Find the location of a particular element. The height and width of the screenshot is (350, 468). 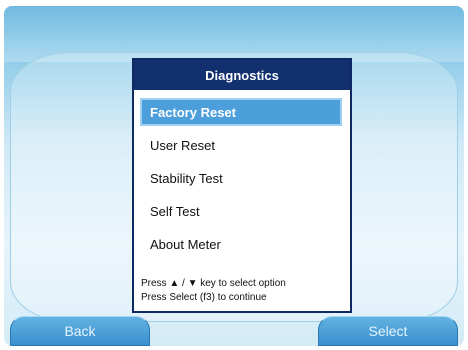

back-softkey: Back is located at coordinates (80, 331).